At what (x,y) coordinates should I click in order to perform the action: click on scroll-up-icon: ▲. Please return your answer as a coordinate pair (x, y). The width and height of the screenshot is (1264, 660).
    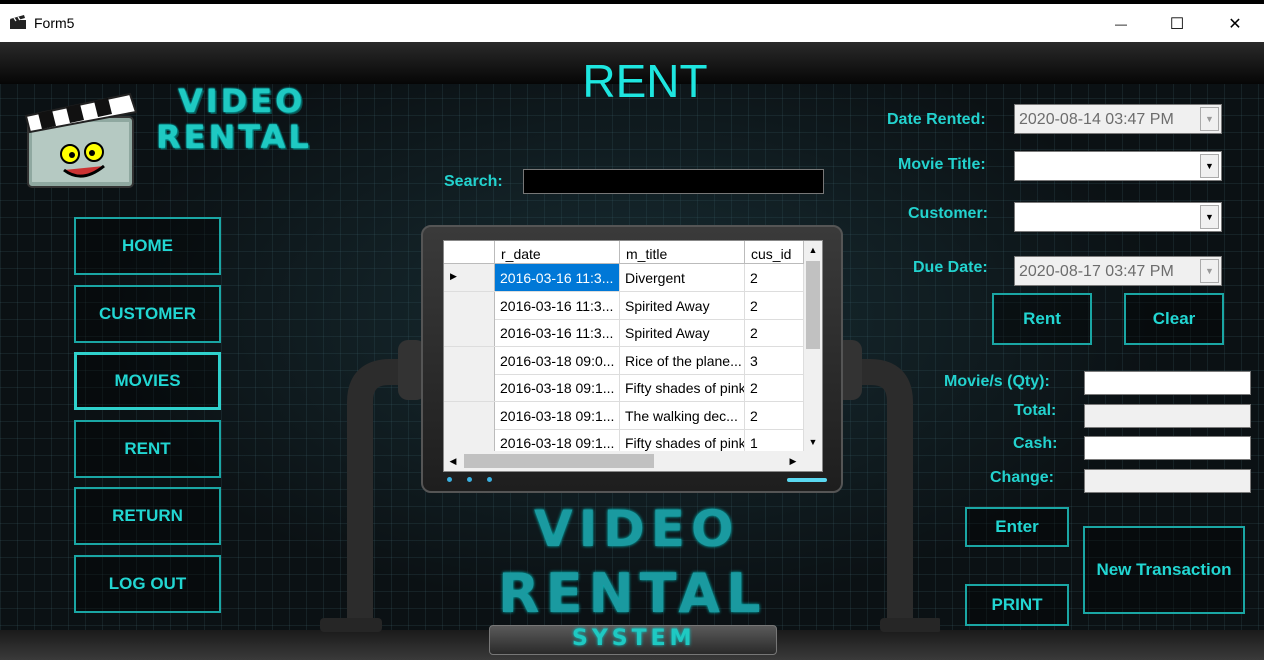
    Looking at the image, I should click on (813, 250).